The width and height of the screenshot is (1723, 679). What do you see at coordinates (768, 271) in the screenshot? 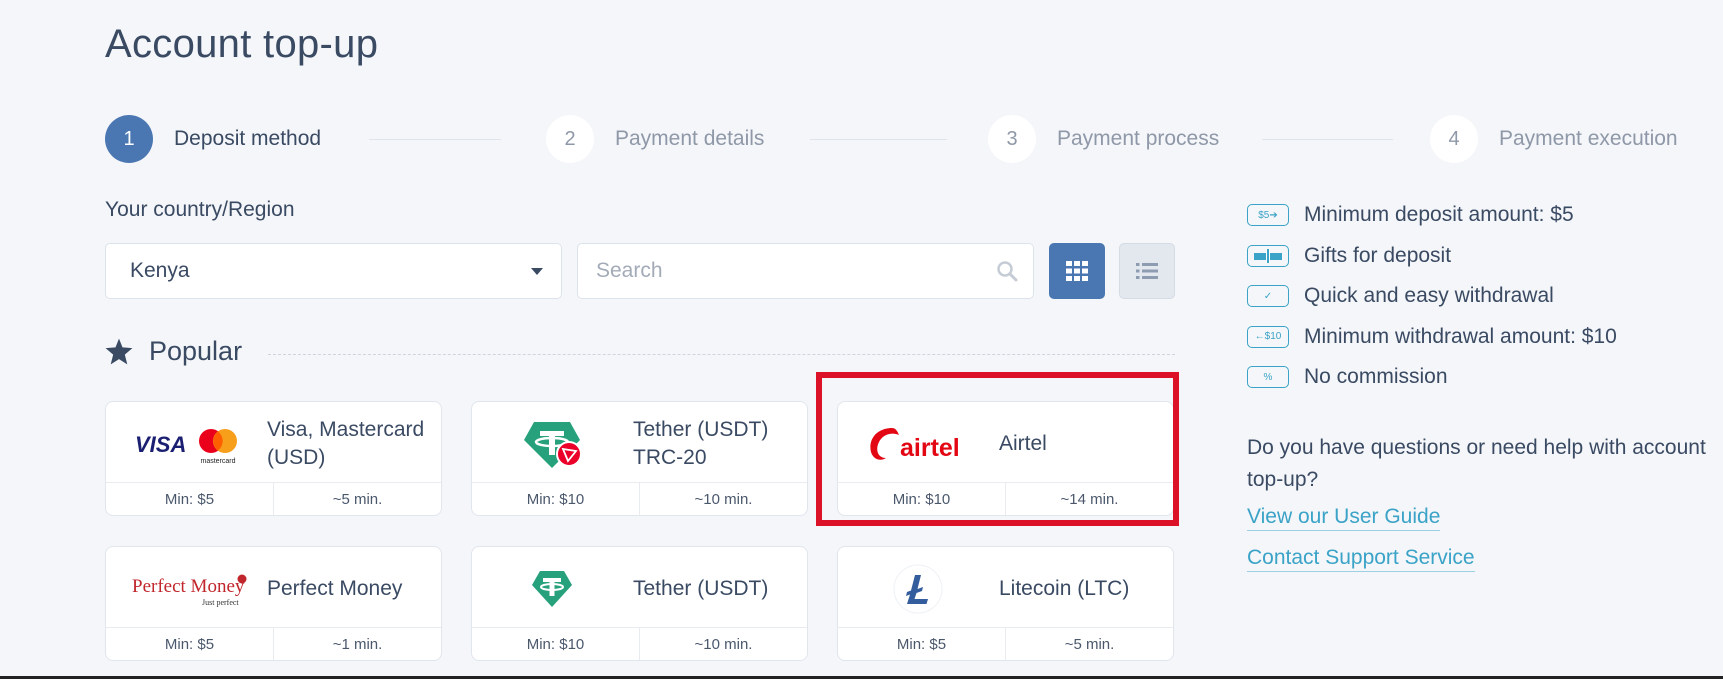
I see `search-input` at bounding box center [768, 271].